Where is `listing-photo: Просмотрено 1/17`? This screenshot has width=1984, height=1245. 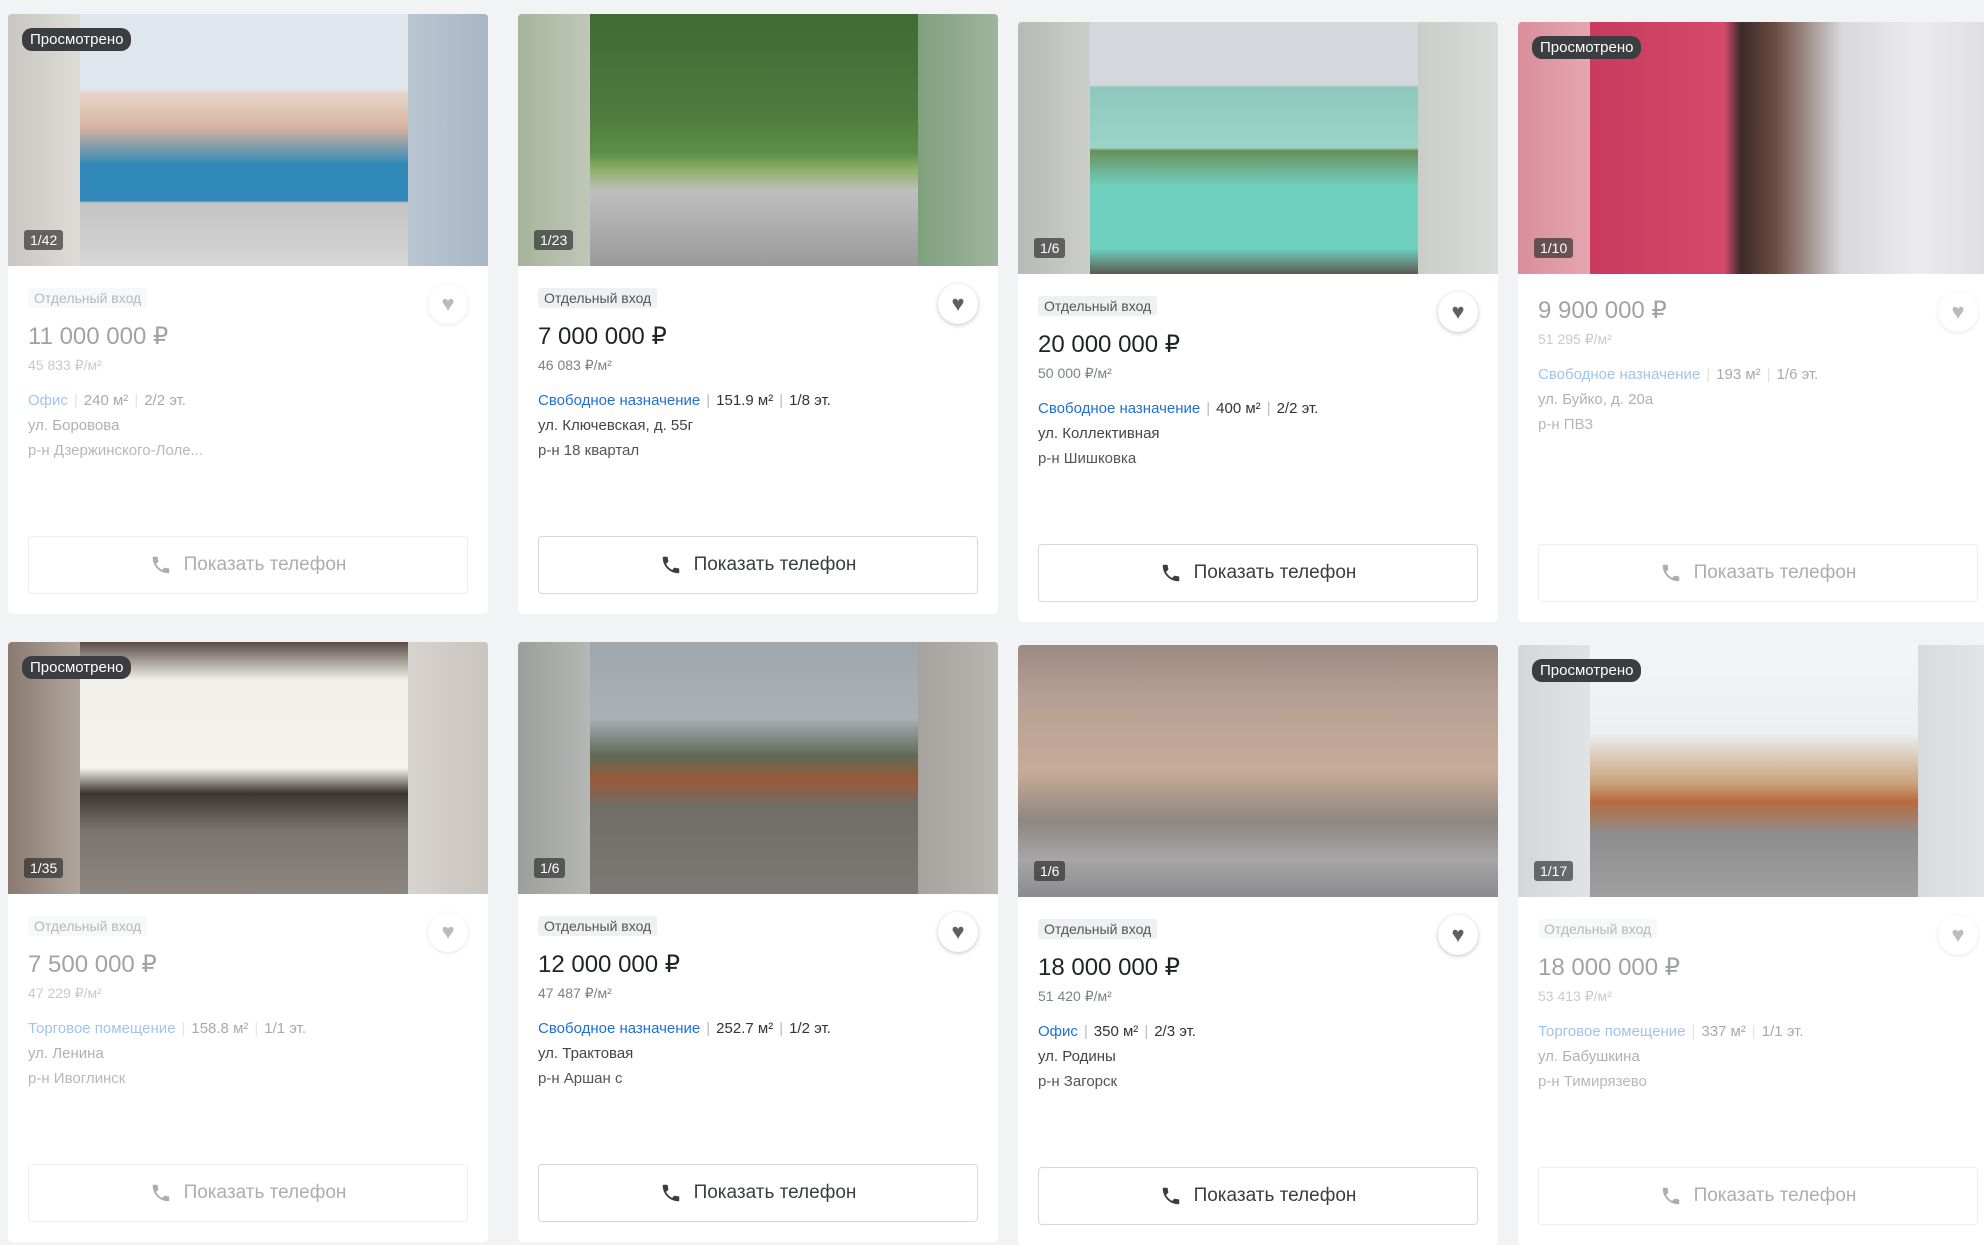 listing-photo: Просмотрено 1/17 is located at coordinates (1751, 771).